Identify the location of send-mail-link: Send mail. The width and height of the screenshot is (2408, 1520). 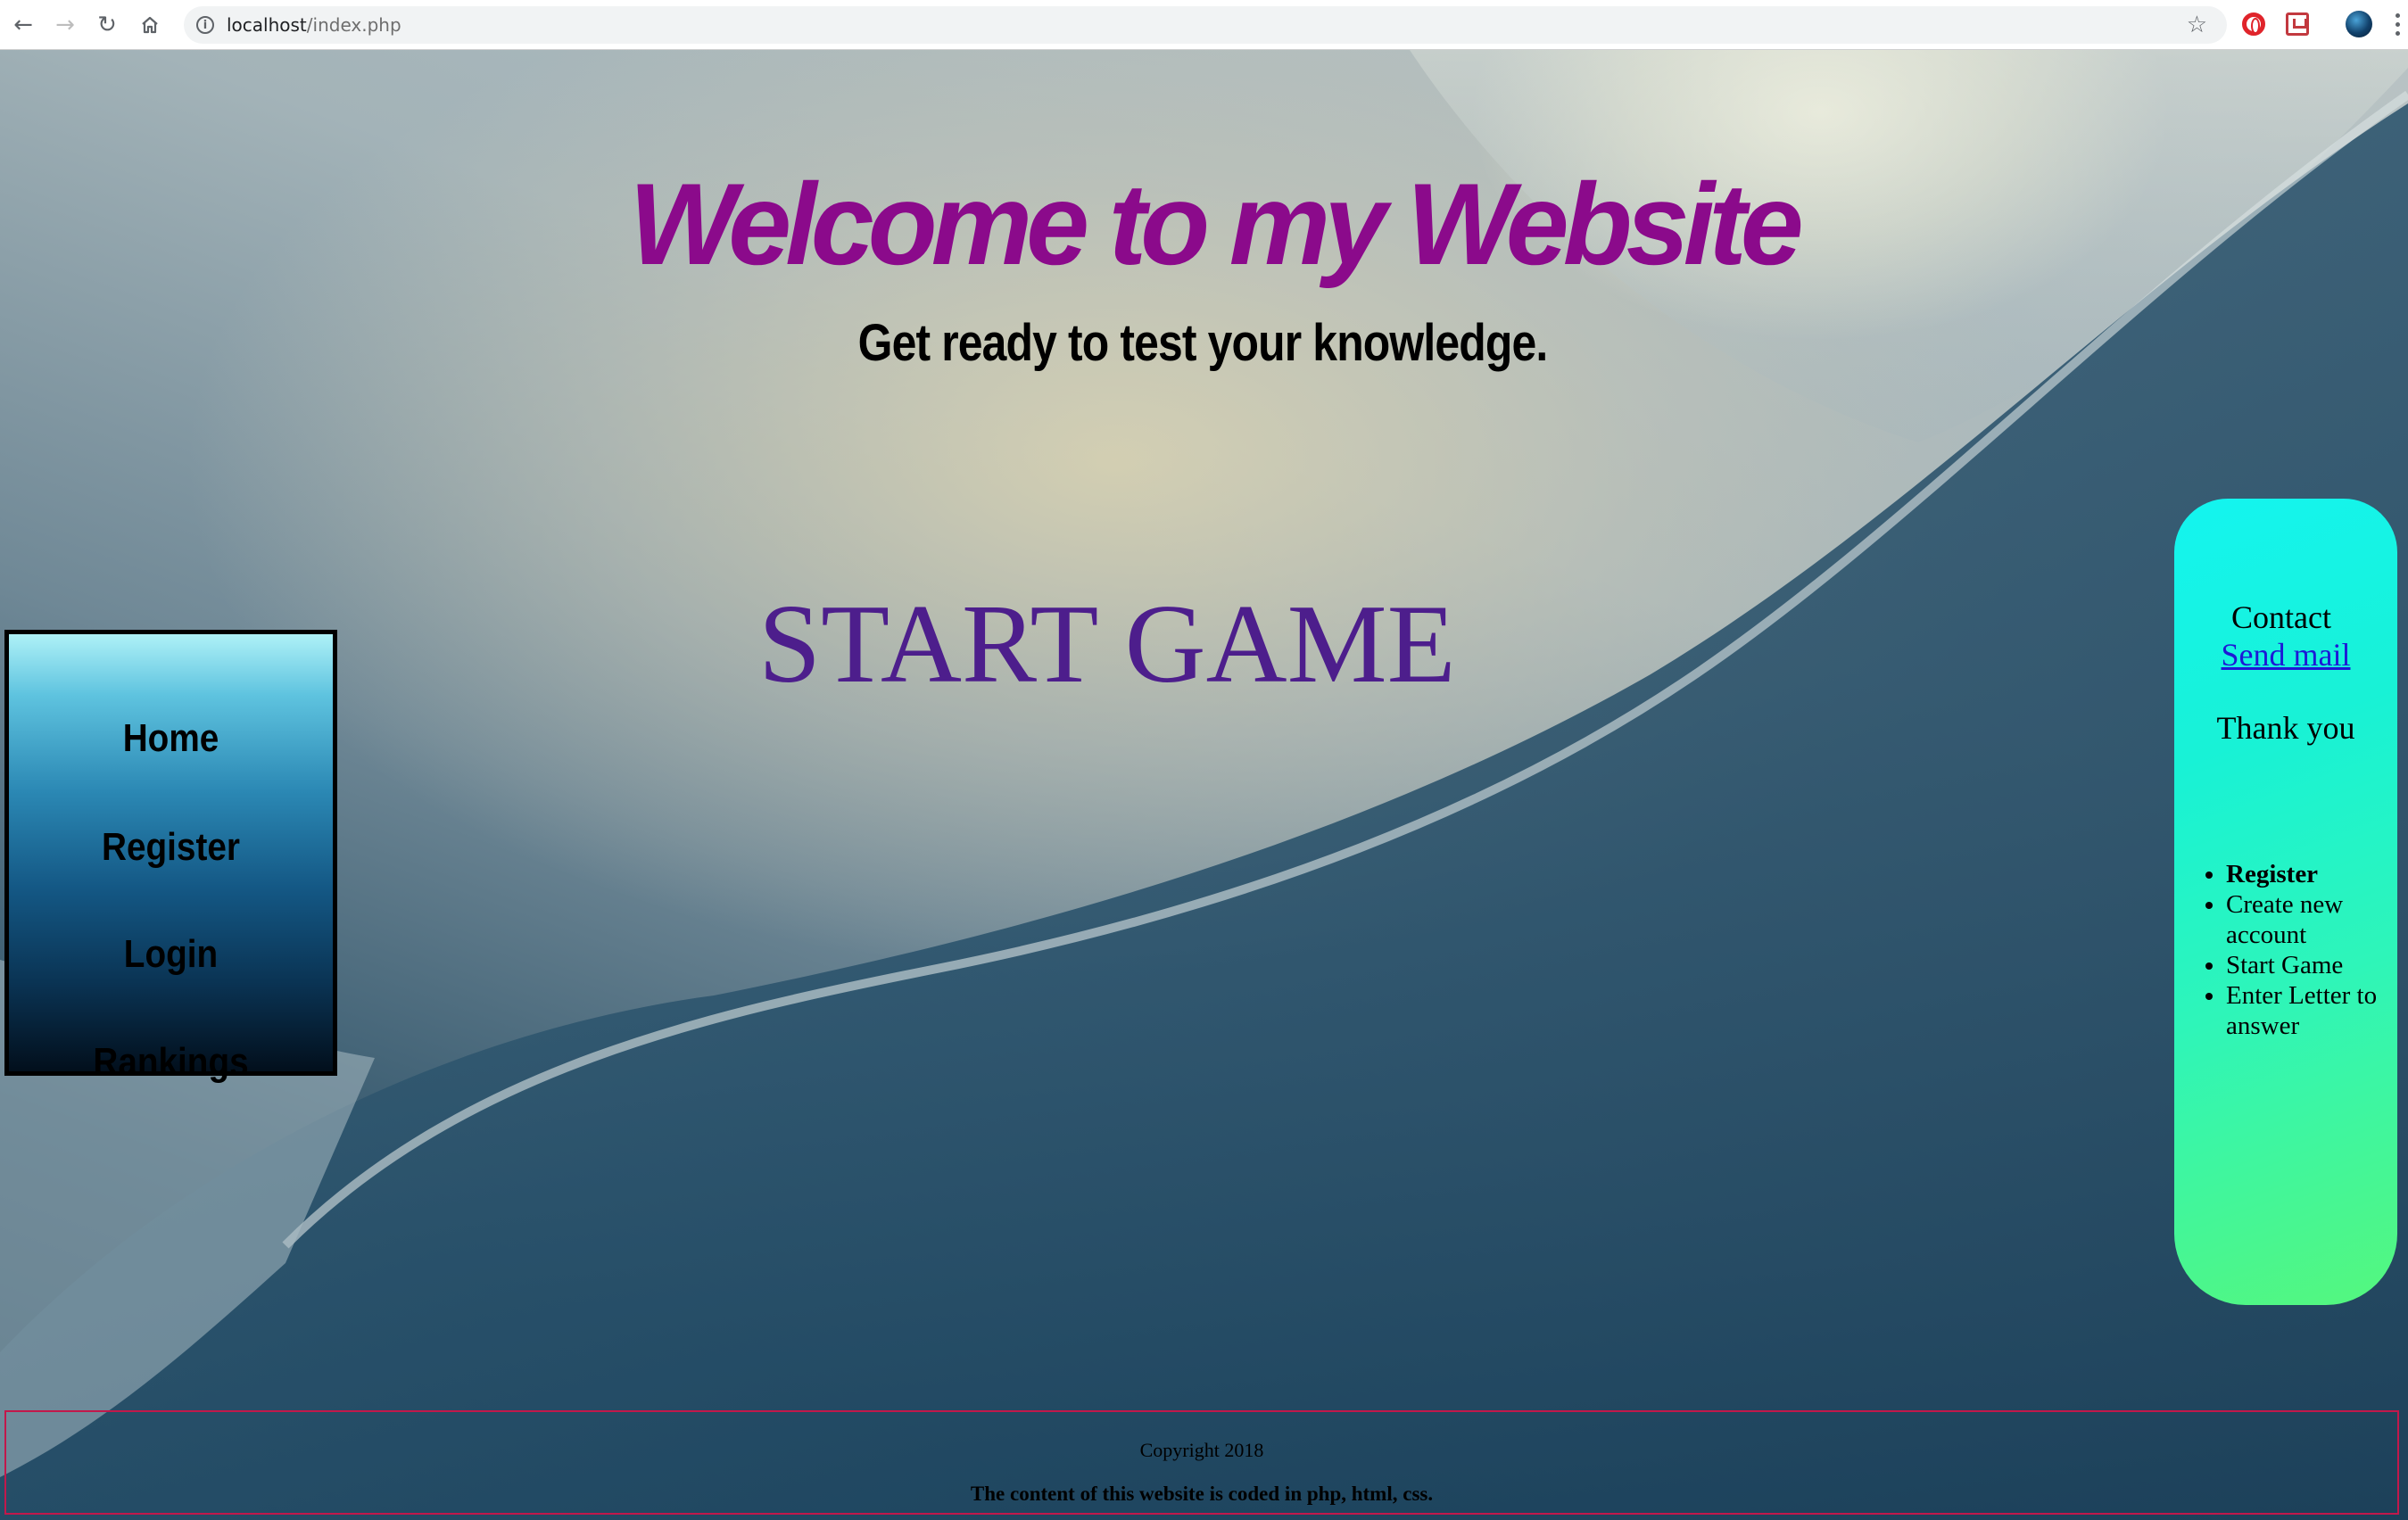
(2285, 654).